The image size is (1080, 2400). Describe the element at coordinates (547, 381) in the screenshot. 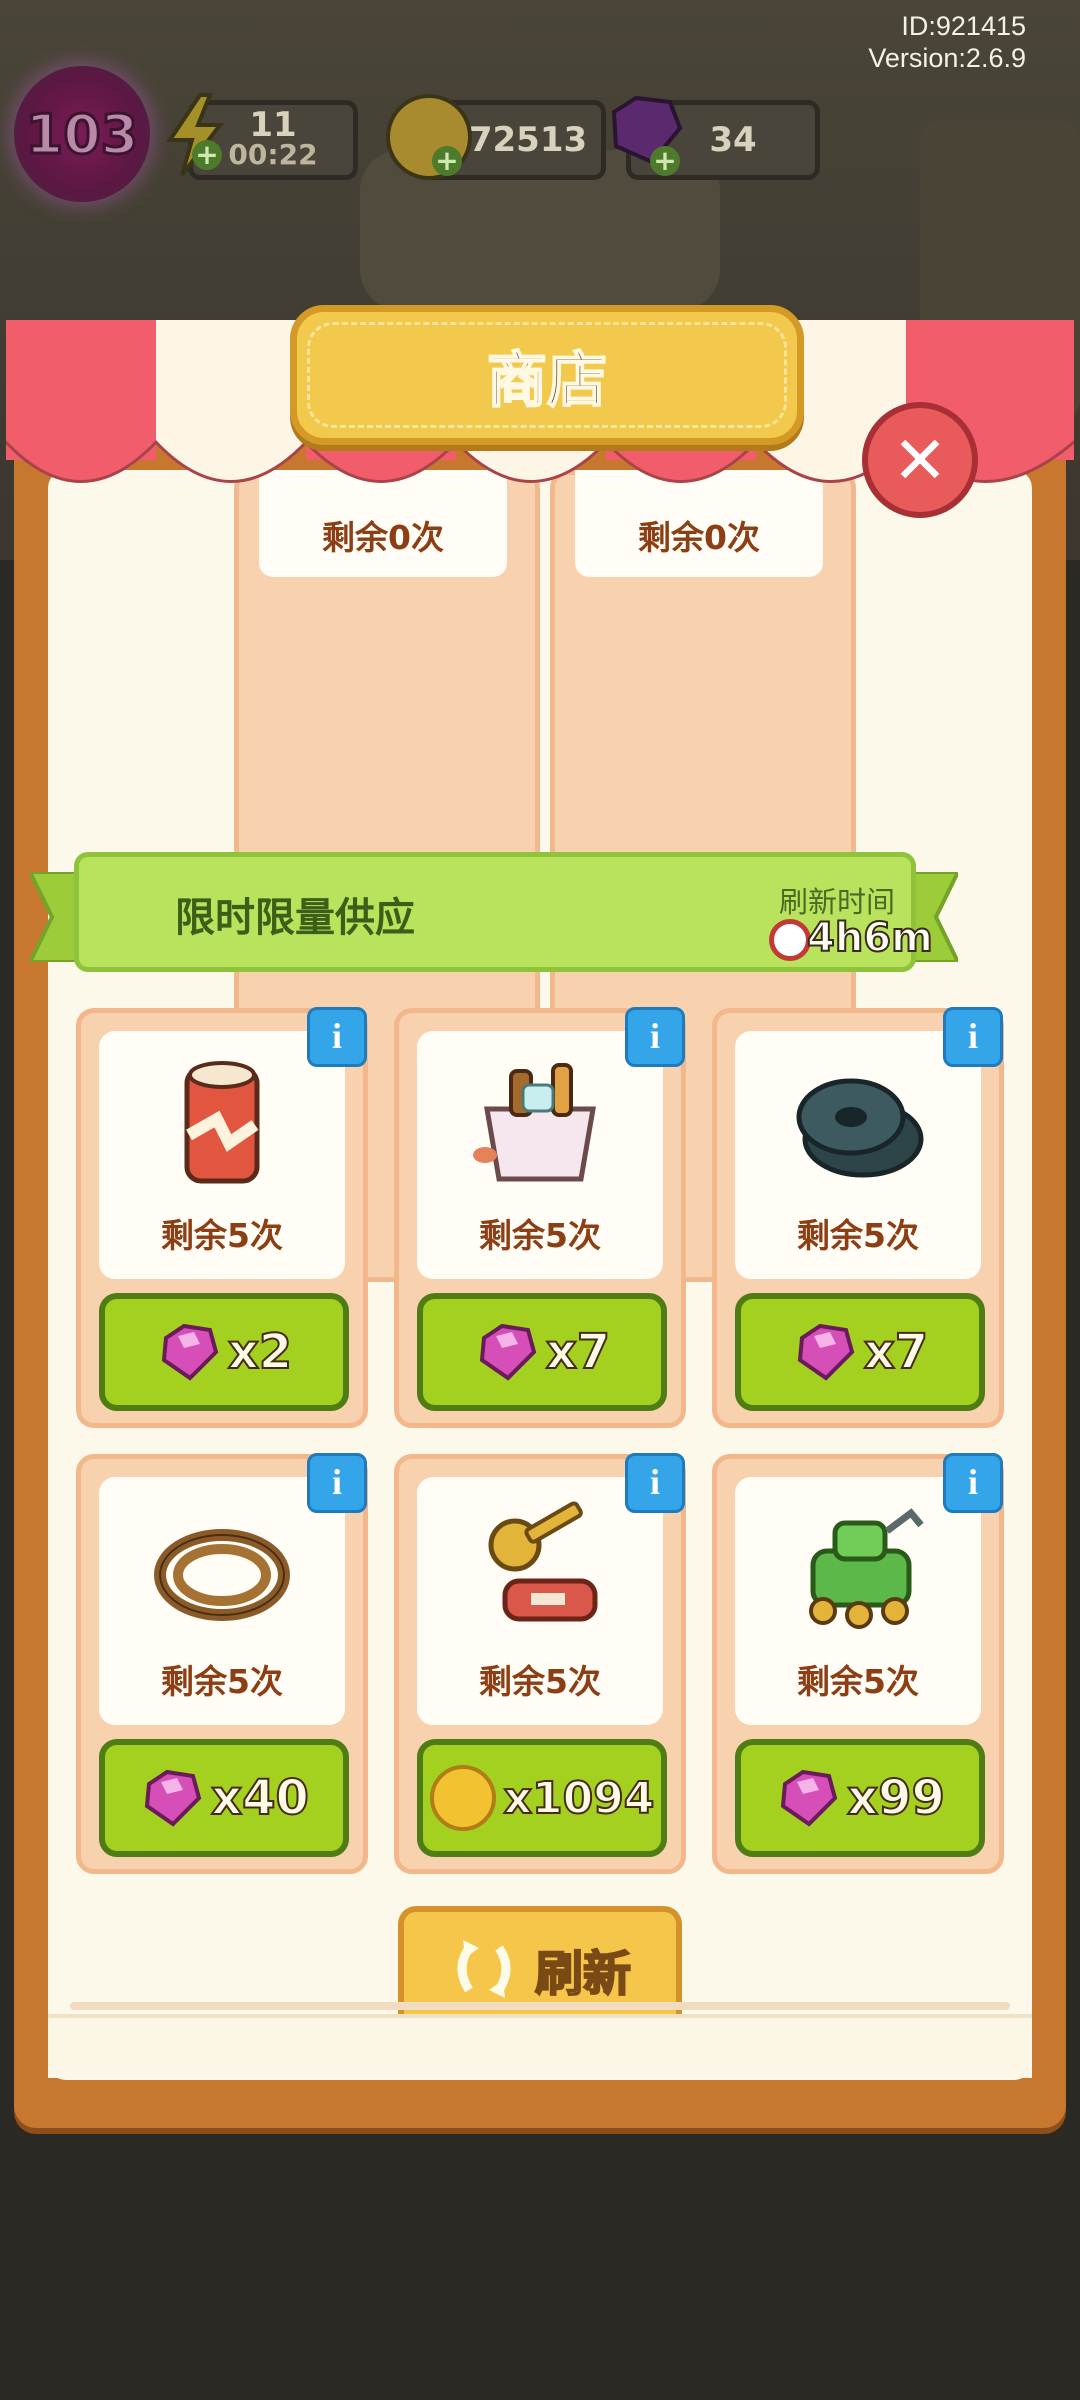

I see `shop-title: 商店` at that location.